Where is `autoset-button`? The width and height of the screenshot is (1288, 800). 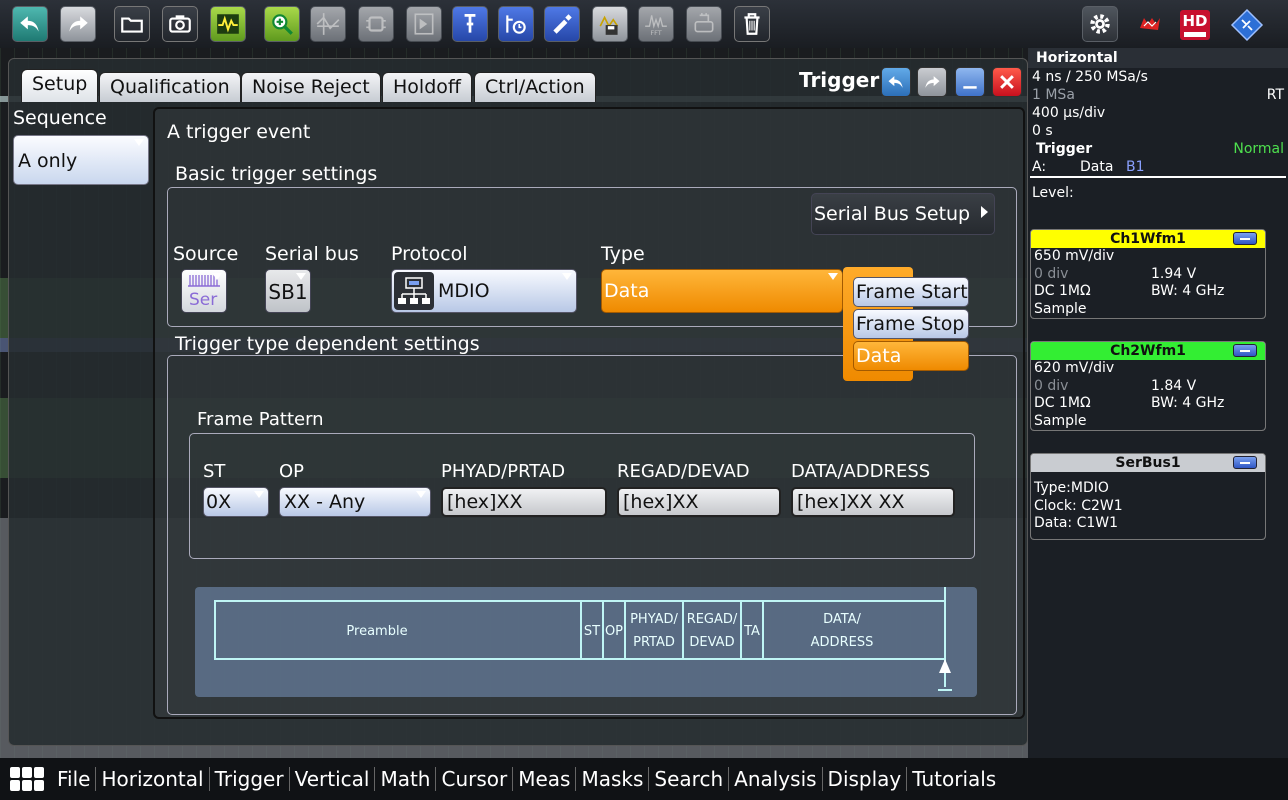 autoset-button is located at coordinates (228, 24).